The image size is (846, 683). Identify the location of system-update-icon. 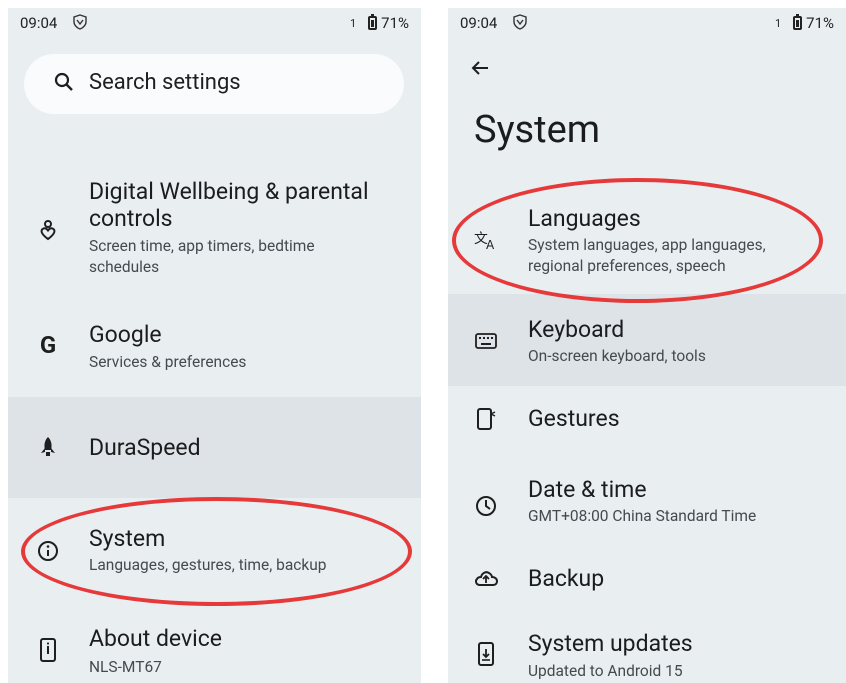
(486, 654).